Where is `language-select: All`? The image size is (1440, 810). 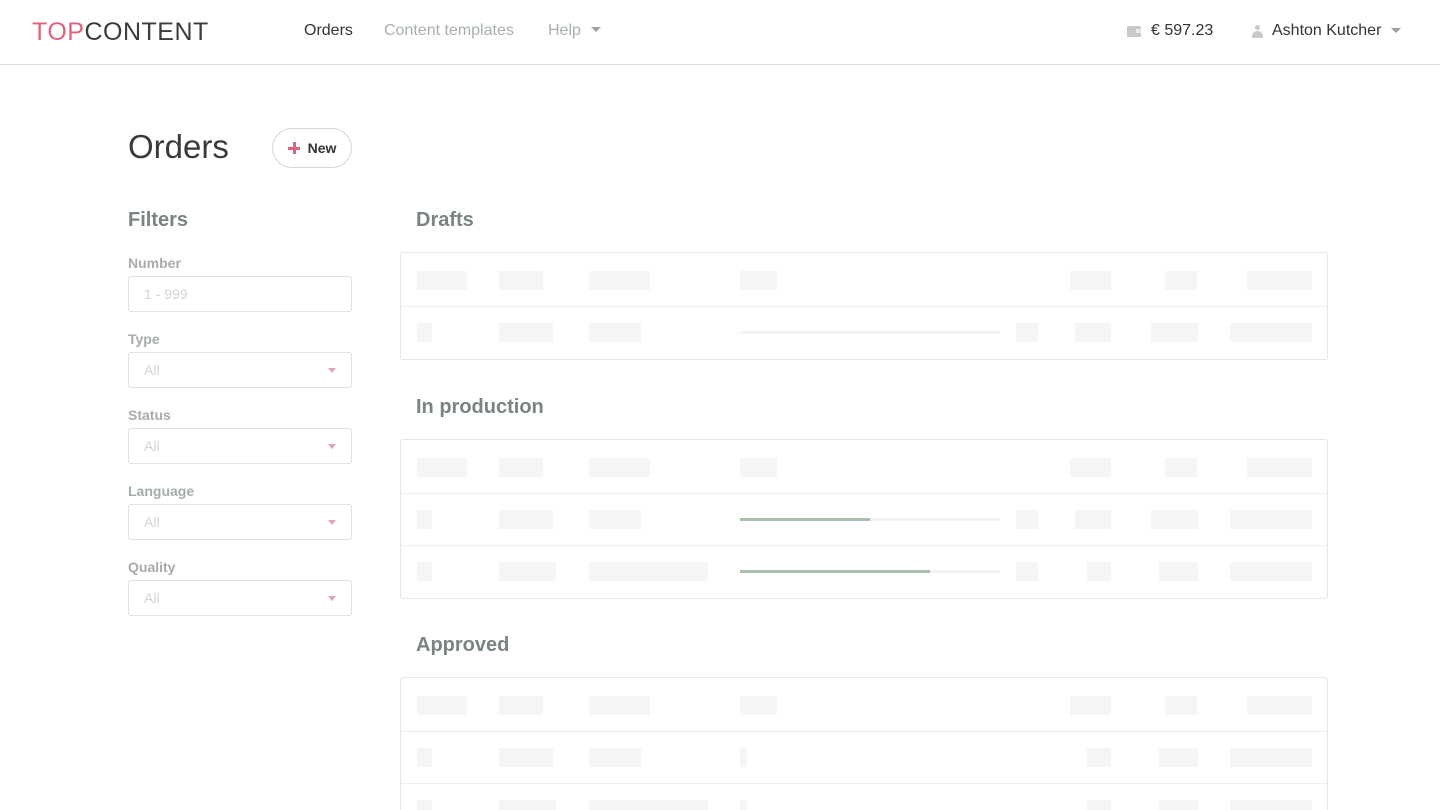 language-select: All is located at coordinates (240, 522).